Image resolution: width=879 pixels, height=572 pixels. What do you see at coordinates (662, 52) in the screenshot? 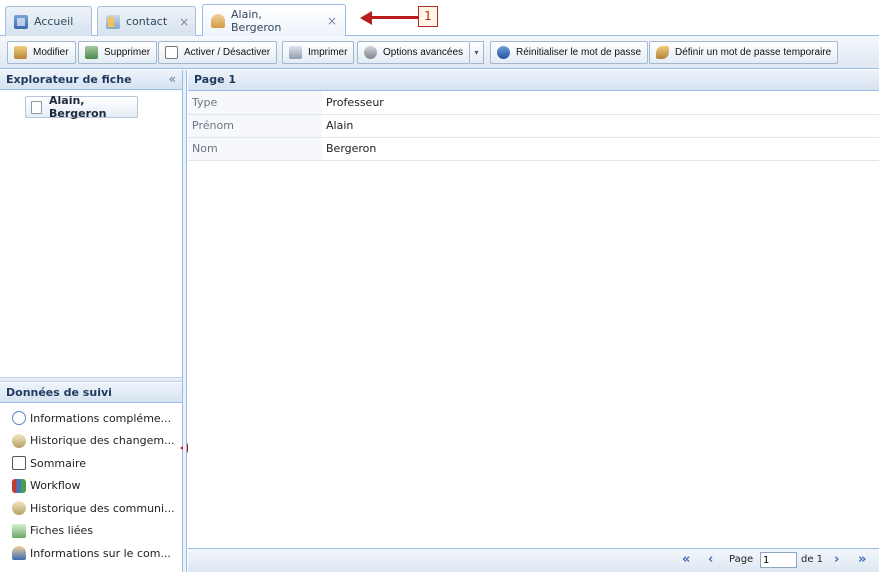
I see `key-icon` at bounding box center [662, 52].